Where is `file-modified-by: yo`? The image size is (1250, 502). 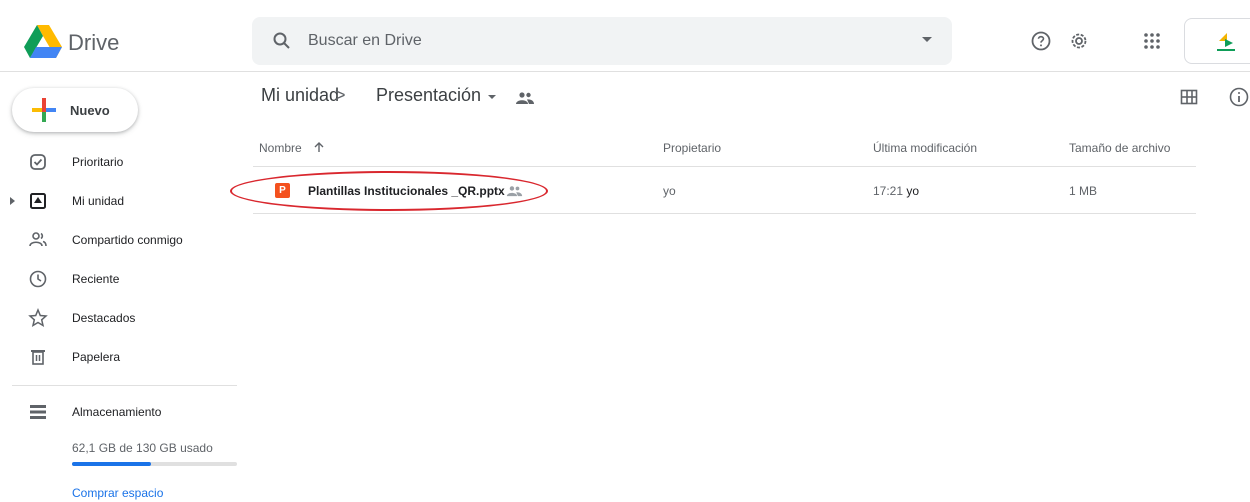
file-modified-by: yo is located at coordinates (913, 191).